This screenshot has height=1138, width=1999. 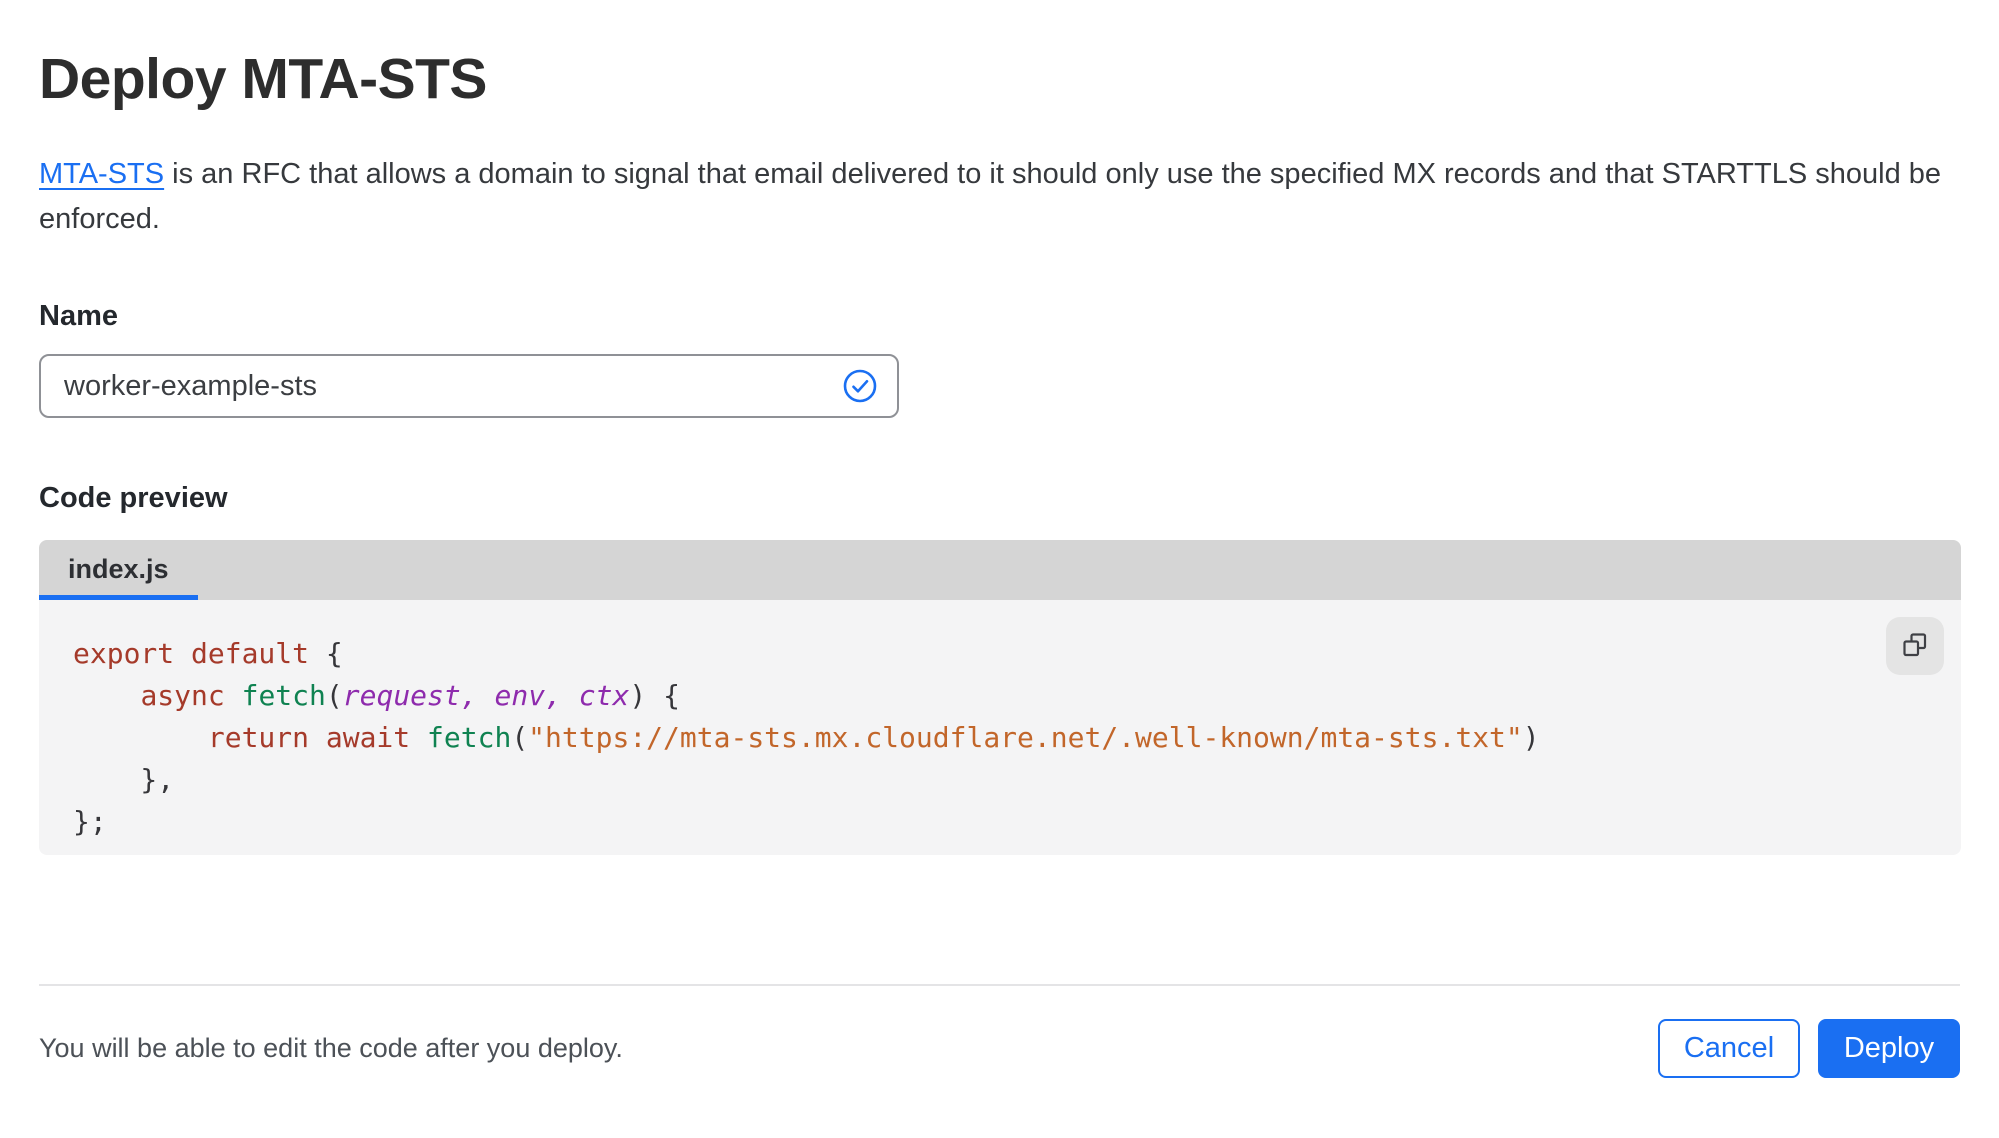 I want to click on copy-button, so click(x=1915, y=646).